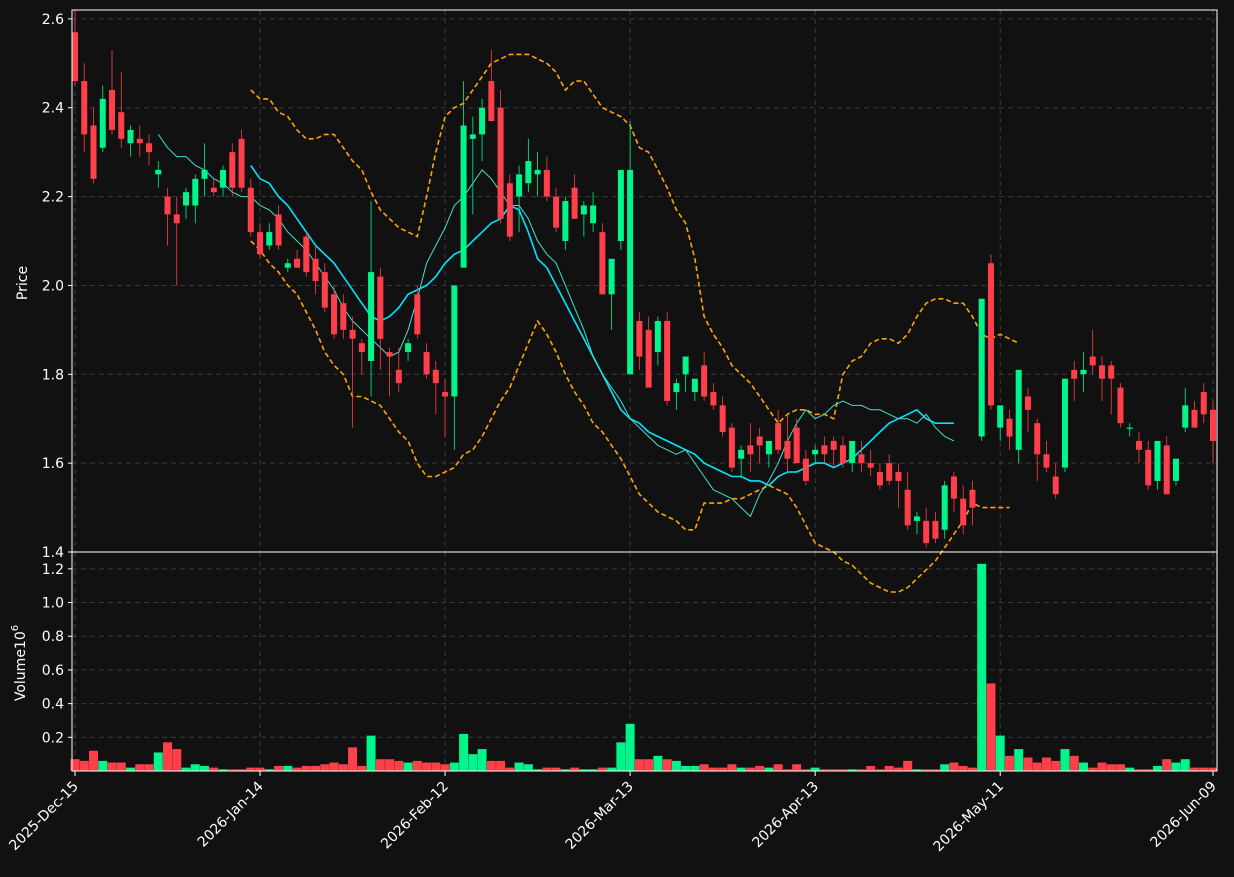  What do you see at coordinates (785, 815) in the screenshot?
I see `date-tick-label: 2026-Apr-13` at bounding box center [785, 815].